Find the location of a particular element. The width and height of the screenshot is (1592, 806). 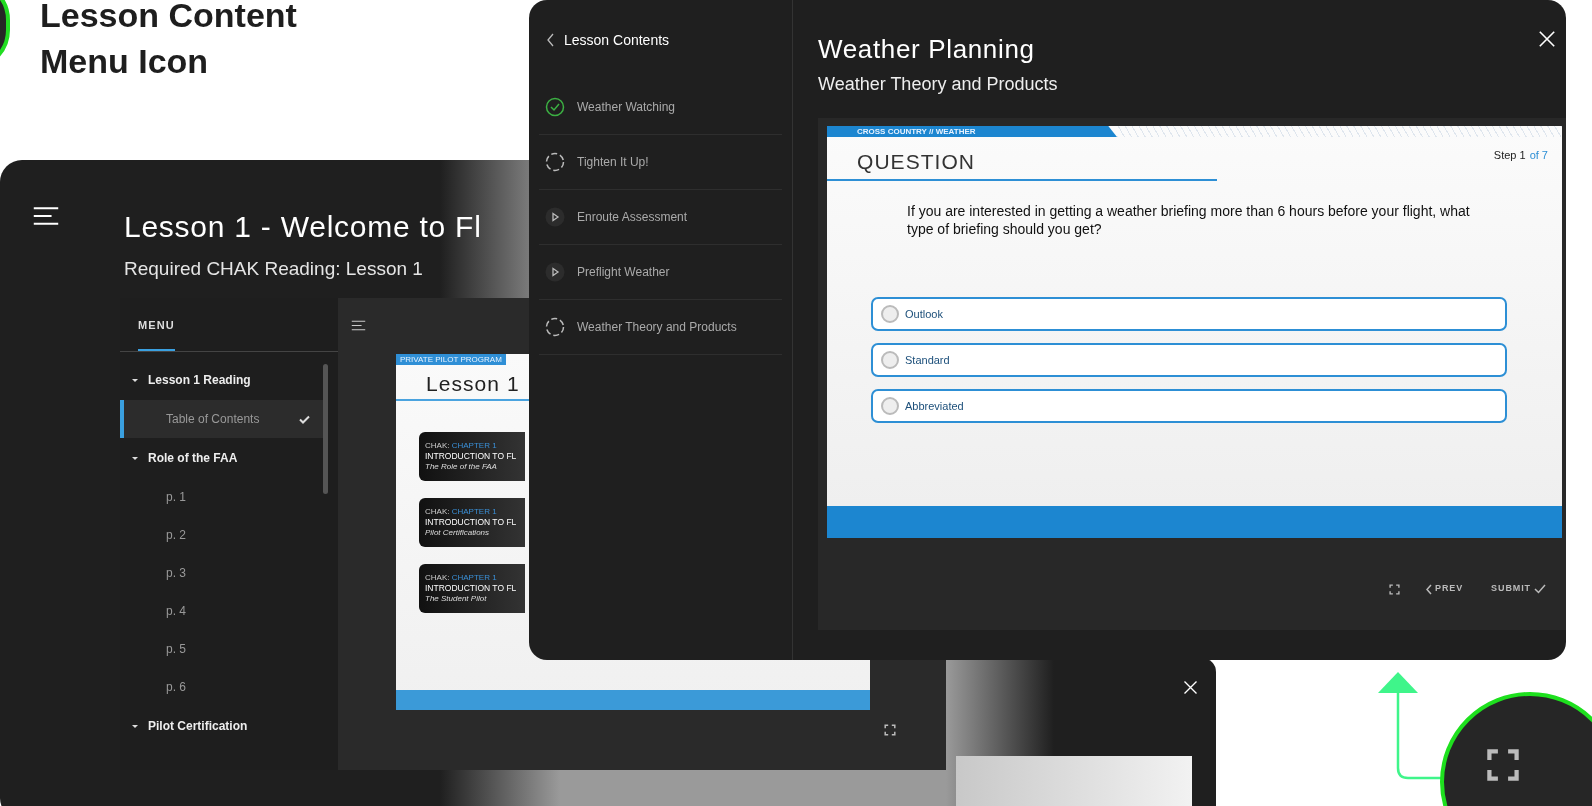

lesson-item: Enroute Assessment is located at coordinates (660, 217).